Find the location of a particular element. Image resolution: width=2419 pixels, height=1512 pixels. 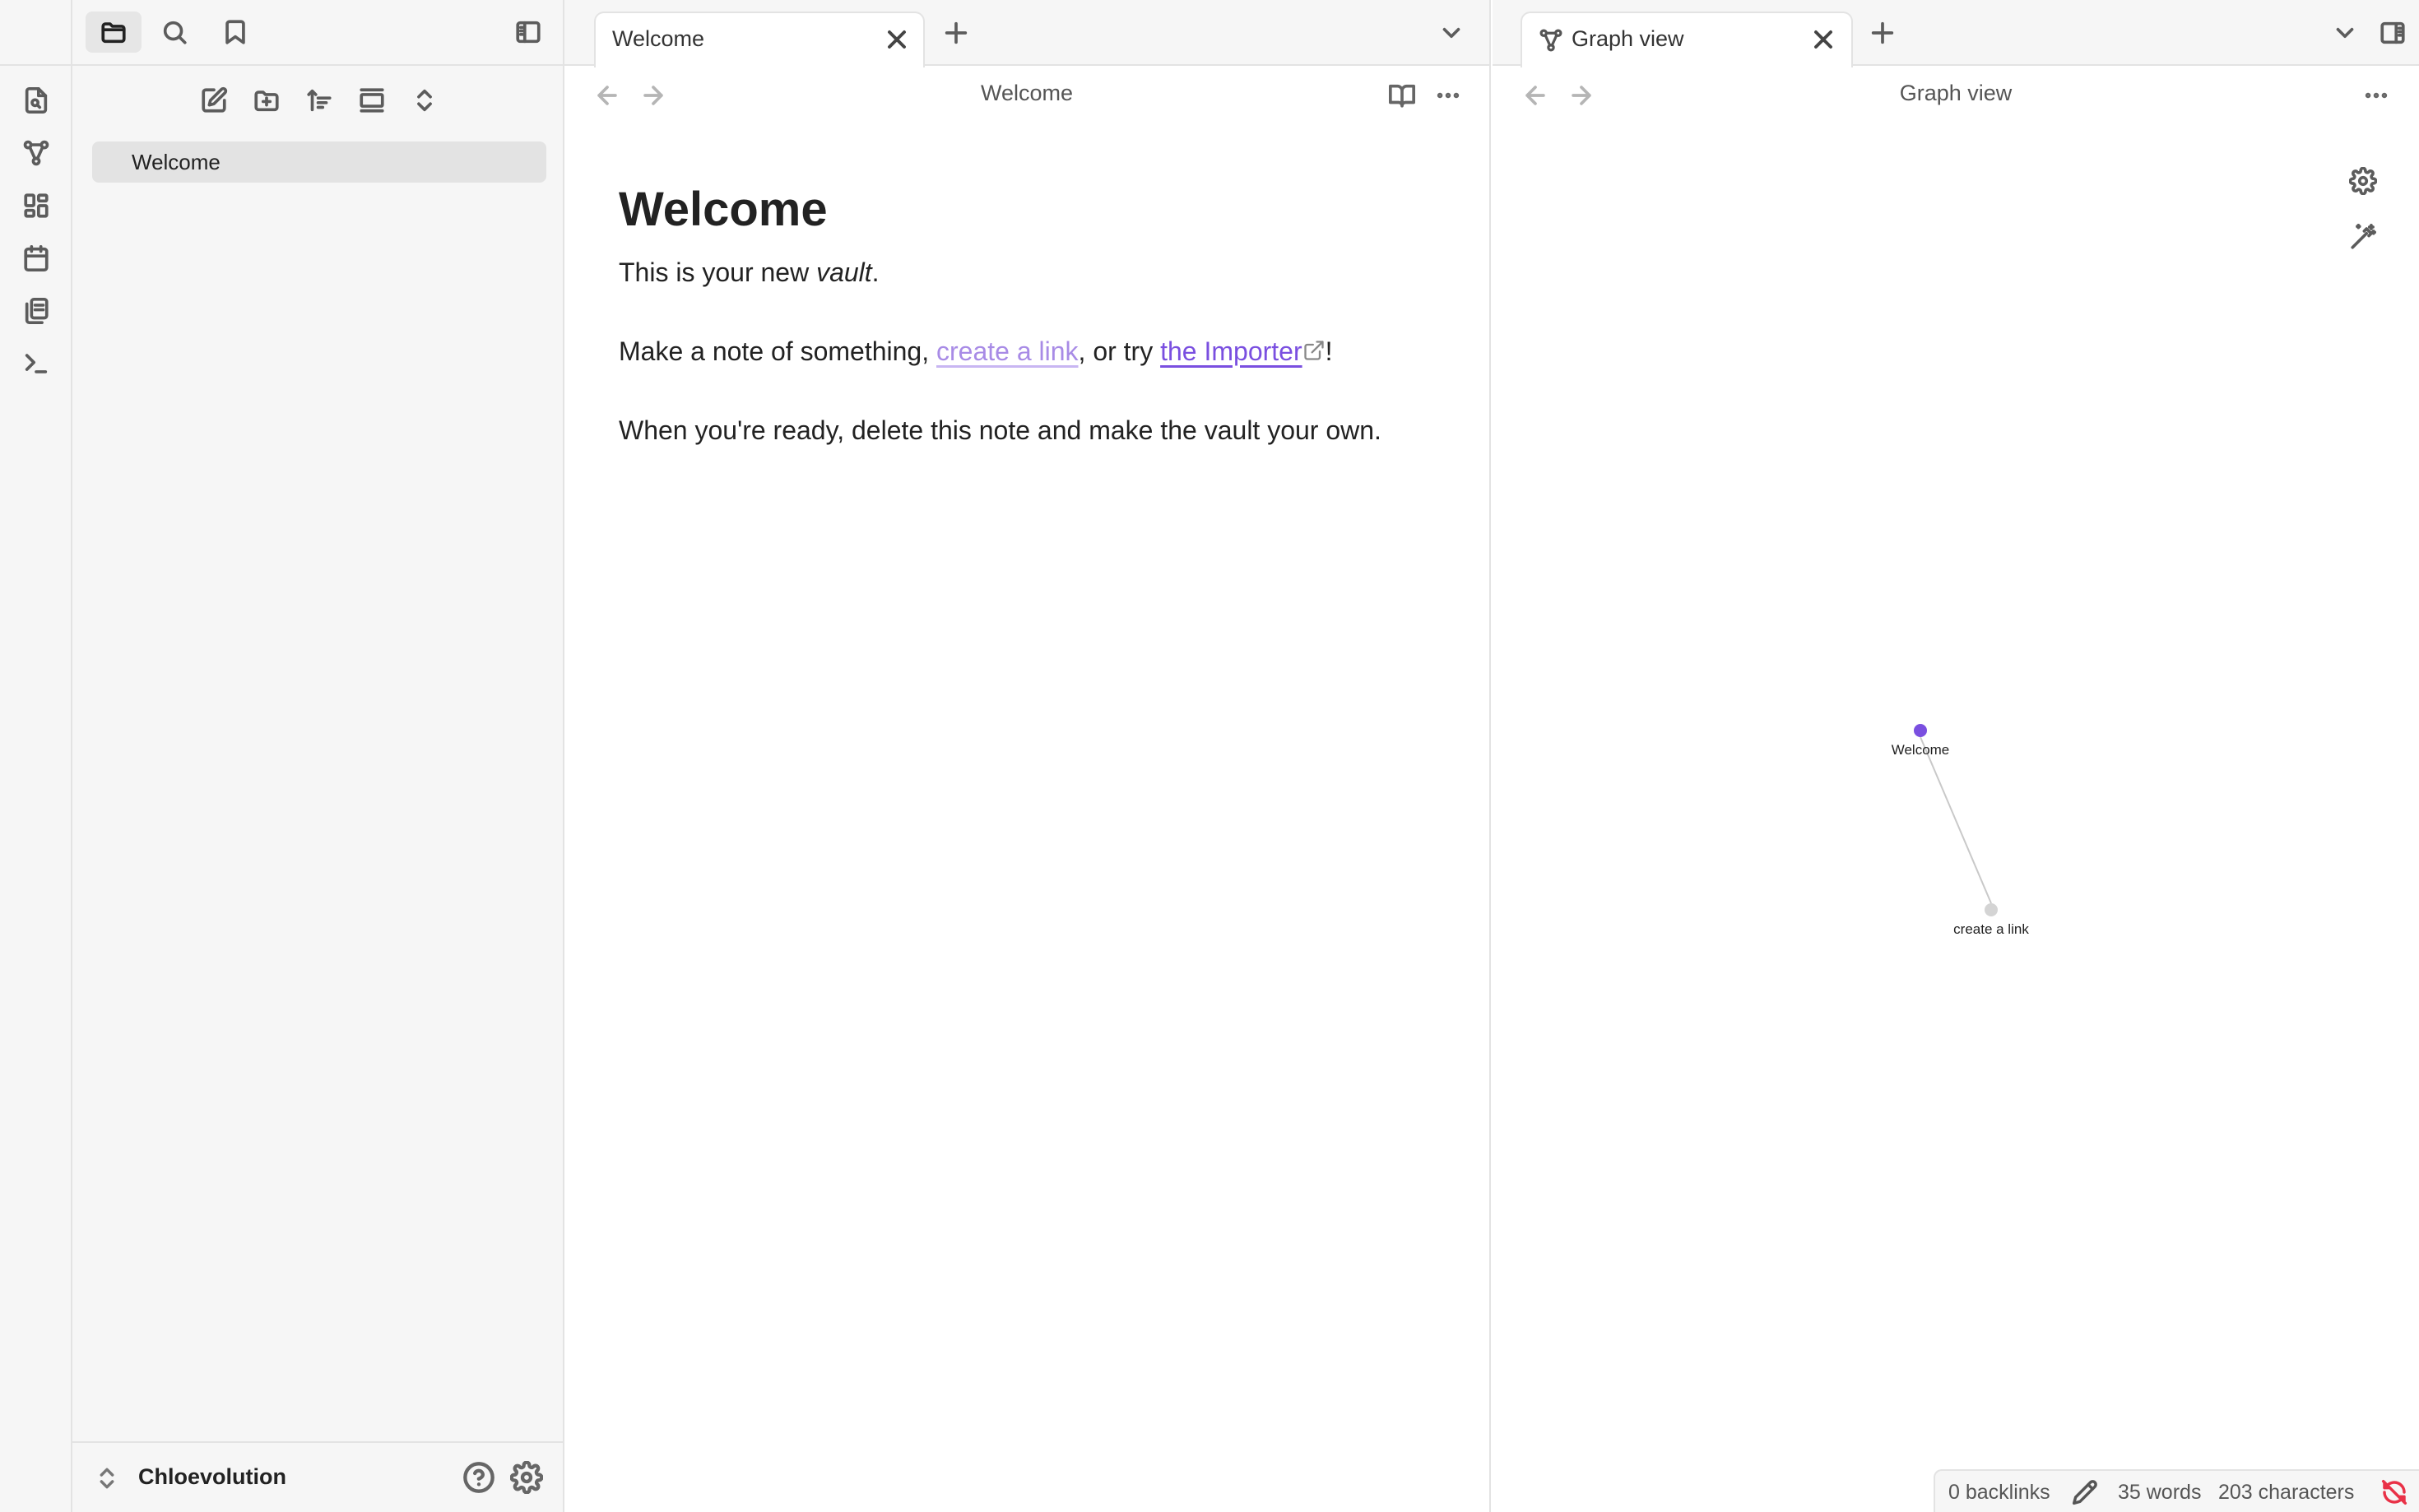

book-open-icon is located at coordinates (1402, 96).